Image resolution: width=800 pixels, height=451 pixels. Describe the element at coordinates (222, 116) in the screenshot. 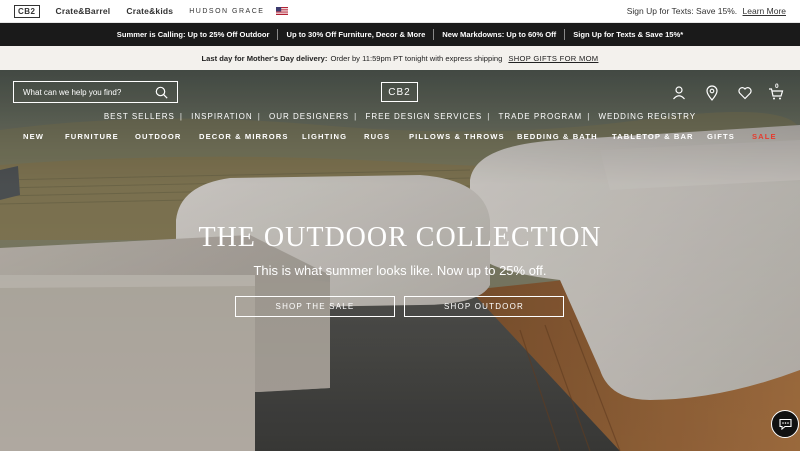

I see `subnav-inspiration: INSPIRATION` at that location.